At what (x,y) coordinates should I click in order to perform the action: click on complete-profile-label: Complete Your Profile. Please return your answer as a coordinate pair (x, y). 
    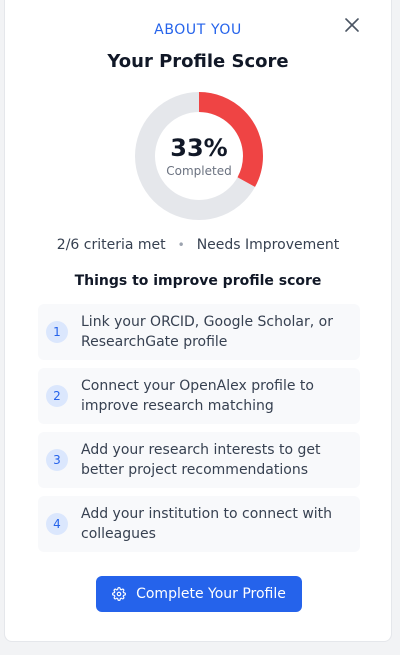
    Looking at the image, I should click on (211, 594).